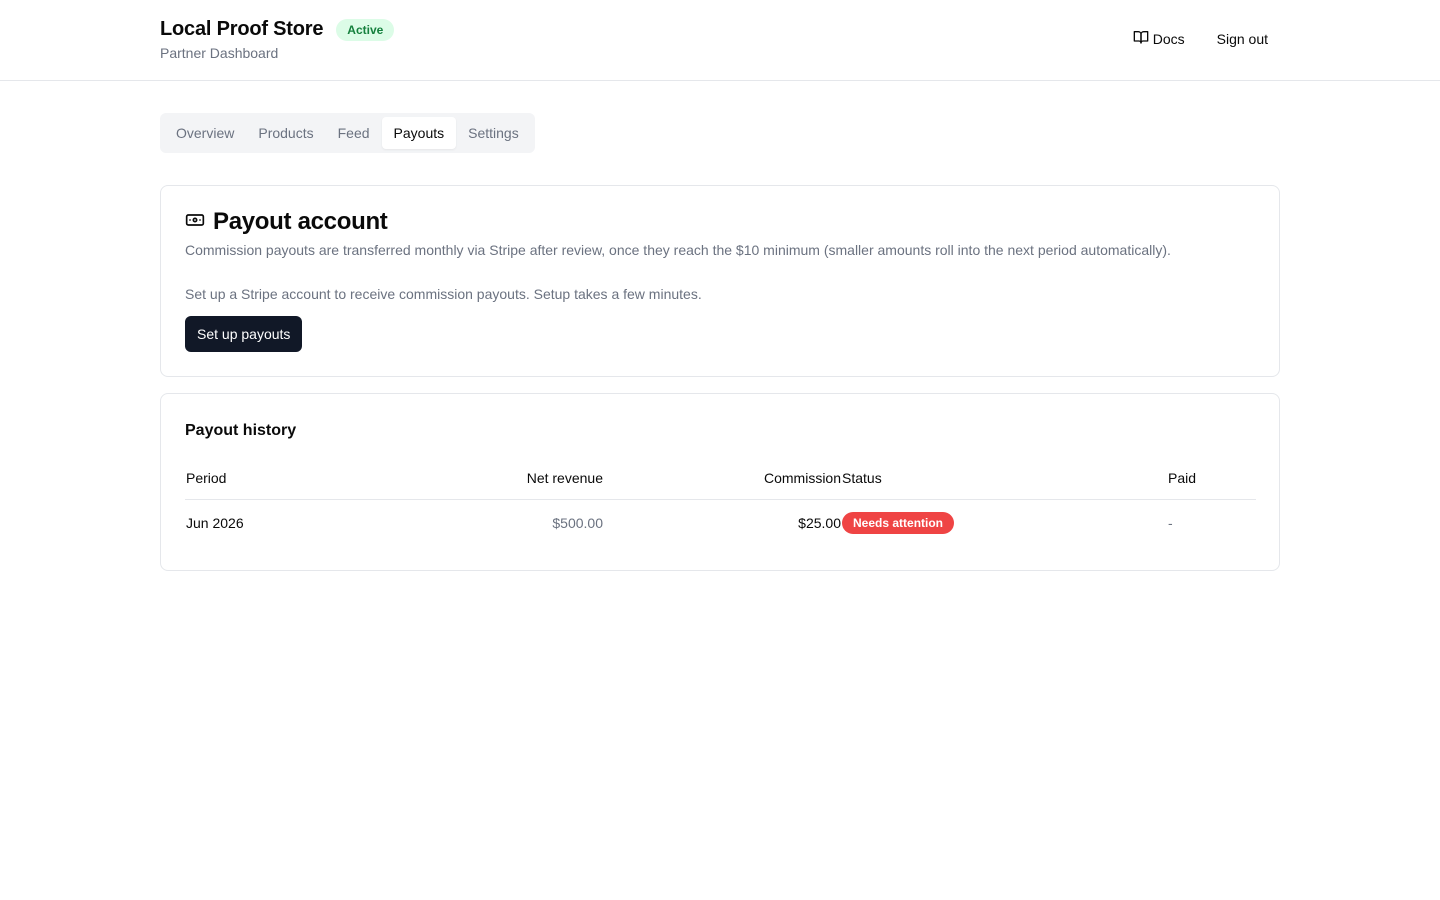  What do you see at coordinates (242, 28) in the screenshot?
I see `store-name: Local Proof Store` at bounding box center [242, 28].